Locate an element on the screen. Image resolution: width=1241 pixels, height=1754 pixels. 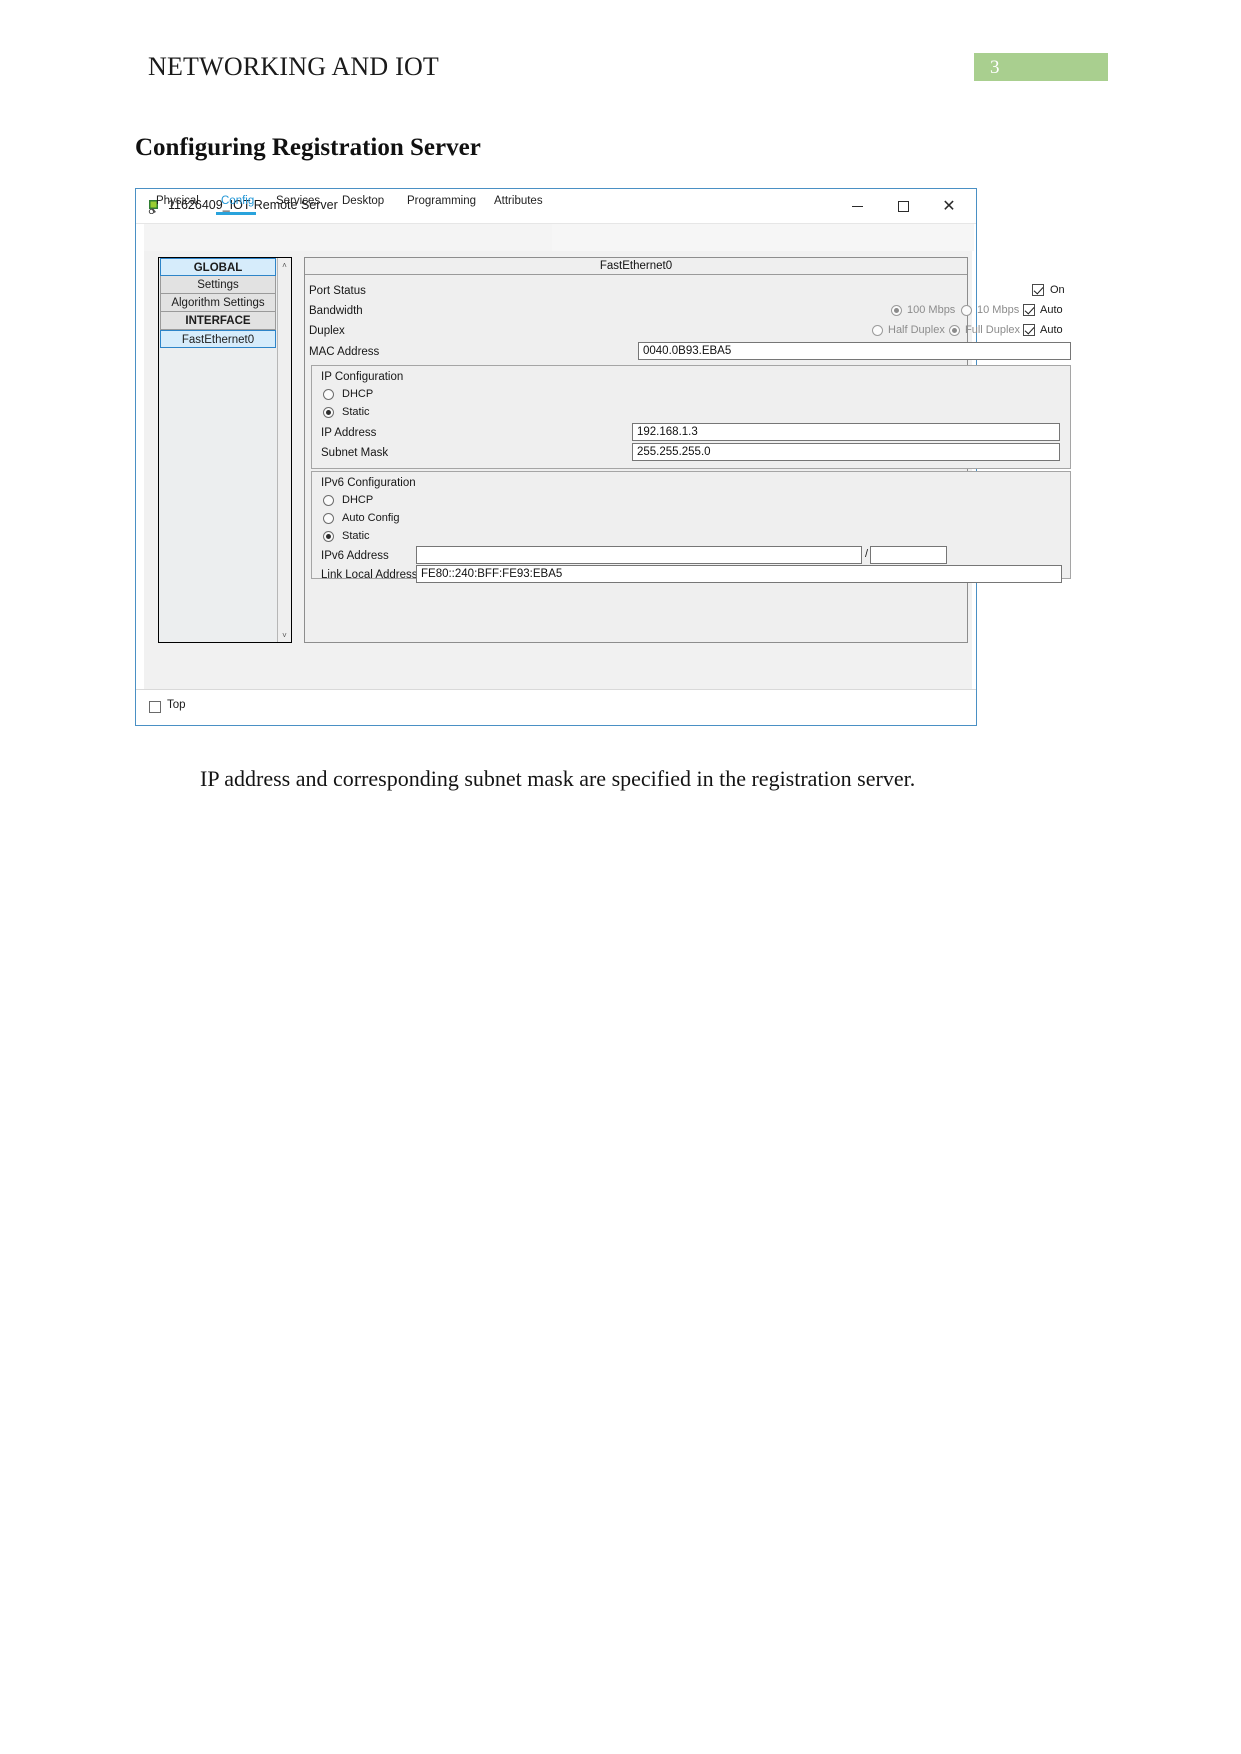
bandwidth-10mbps-radio is located at coordinates (966, 310).